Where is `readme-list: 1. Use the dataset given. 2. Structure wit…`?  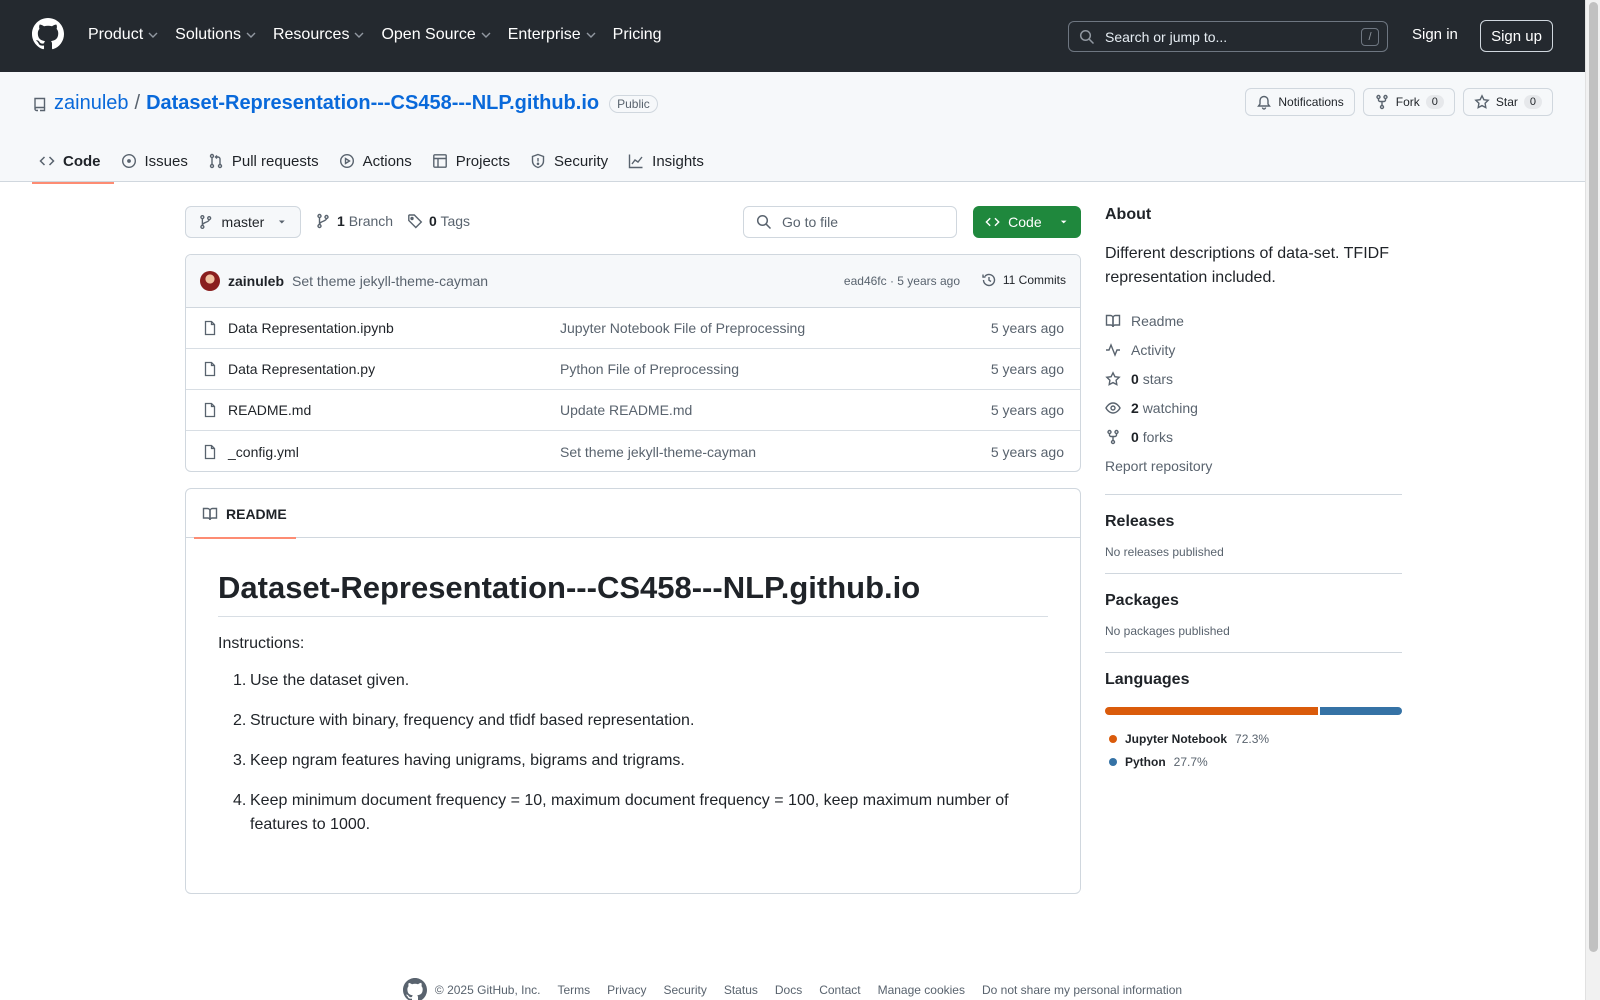
readme-list: 1. Use the dataset given. 2. Structure wit… is located at coordinates (633, 753).